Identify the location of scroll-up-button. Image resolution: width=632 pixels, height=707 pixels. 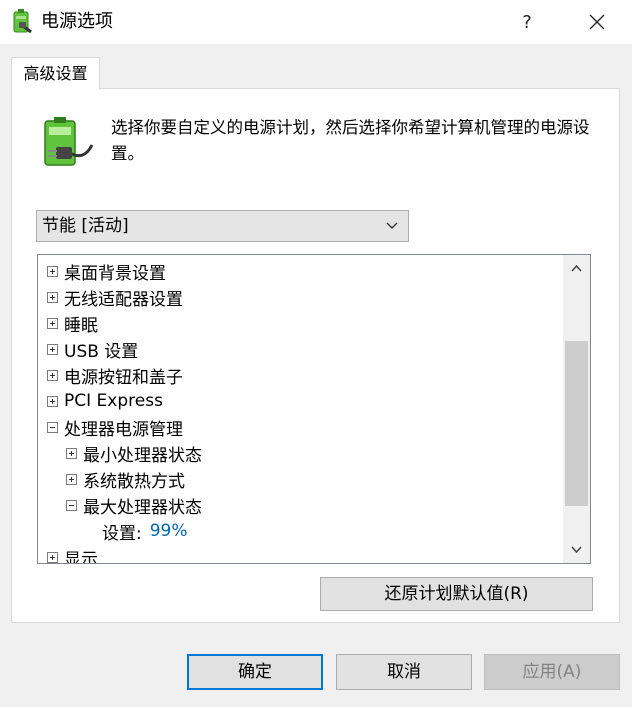
(576, 268).